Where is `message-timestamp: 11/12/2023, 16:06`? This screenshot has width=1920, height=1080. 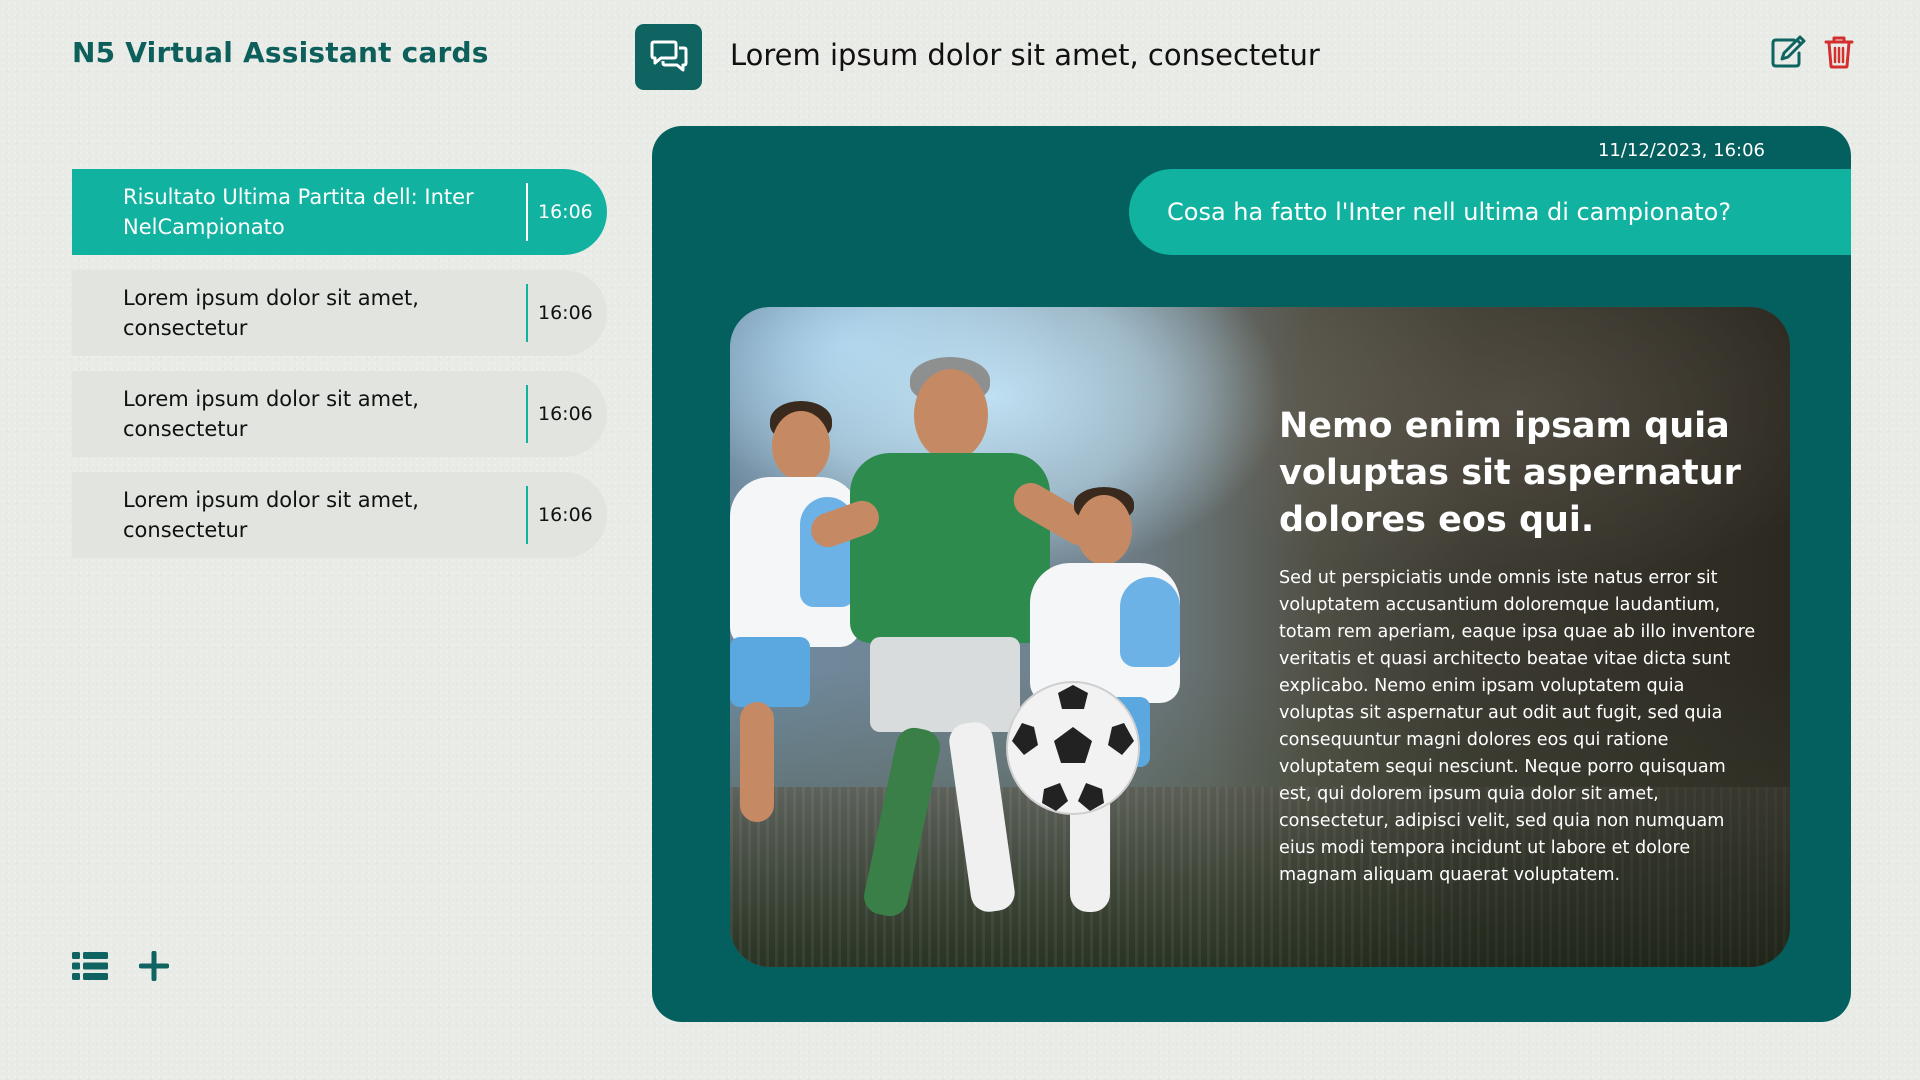 message-timestamp: 11/12/2023, 16:06 is located at coordinates (1681, 150).